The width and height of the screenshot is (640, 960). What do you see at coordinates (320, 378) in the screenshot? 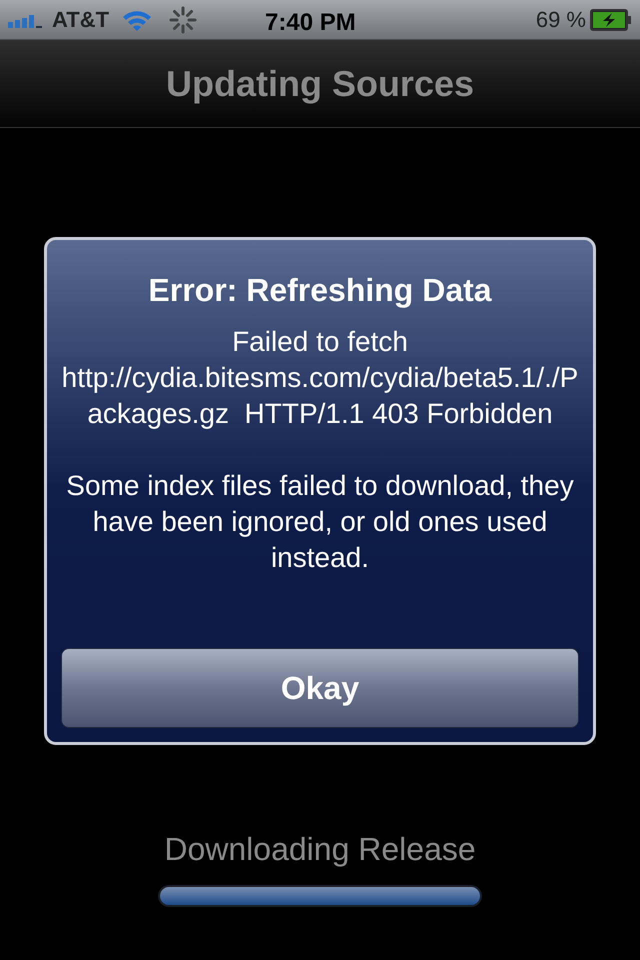
I see `alert-message: Failed to fetch http://cydia.bitesms.com/cydia/beta5.1/./Packages.gz HTTP/1.1 403 Forbidden` at bounding box center [320, 378].